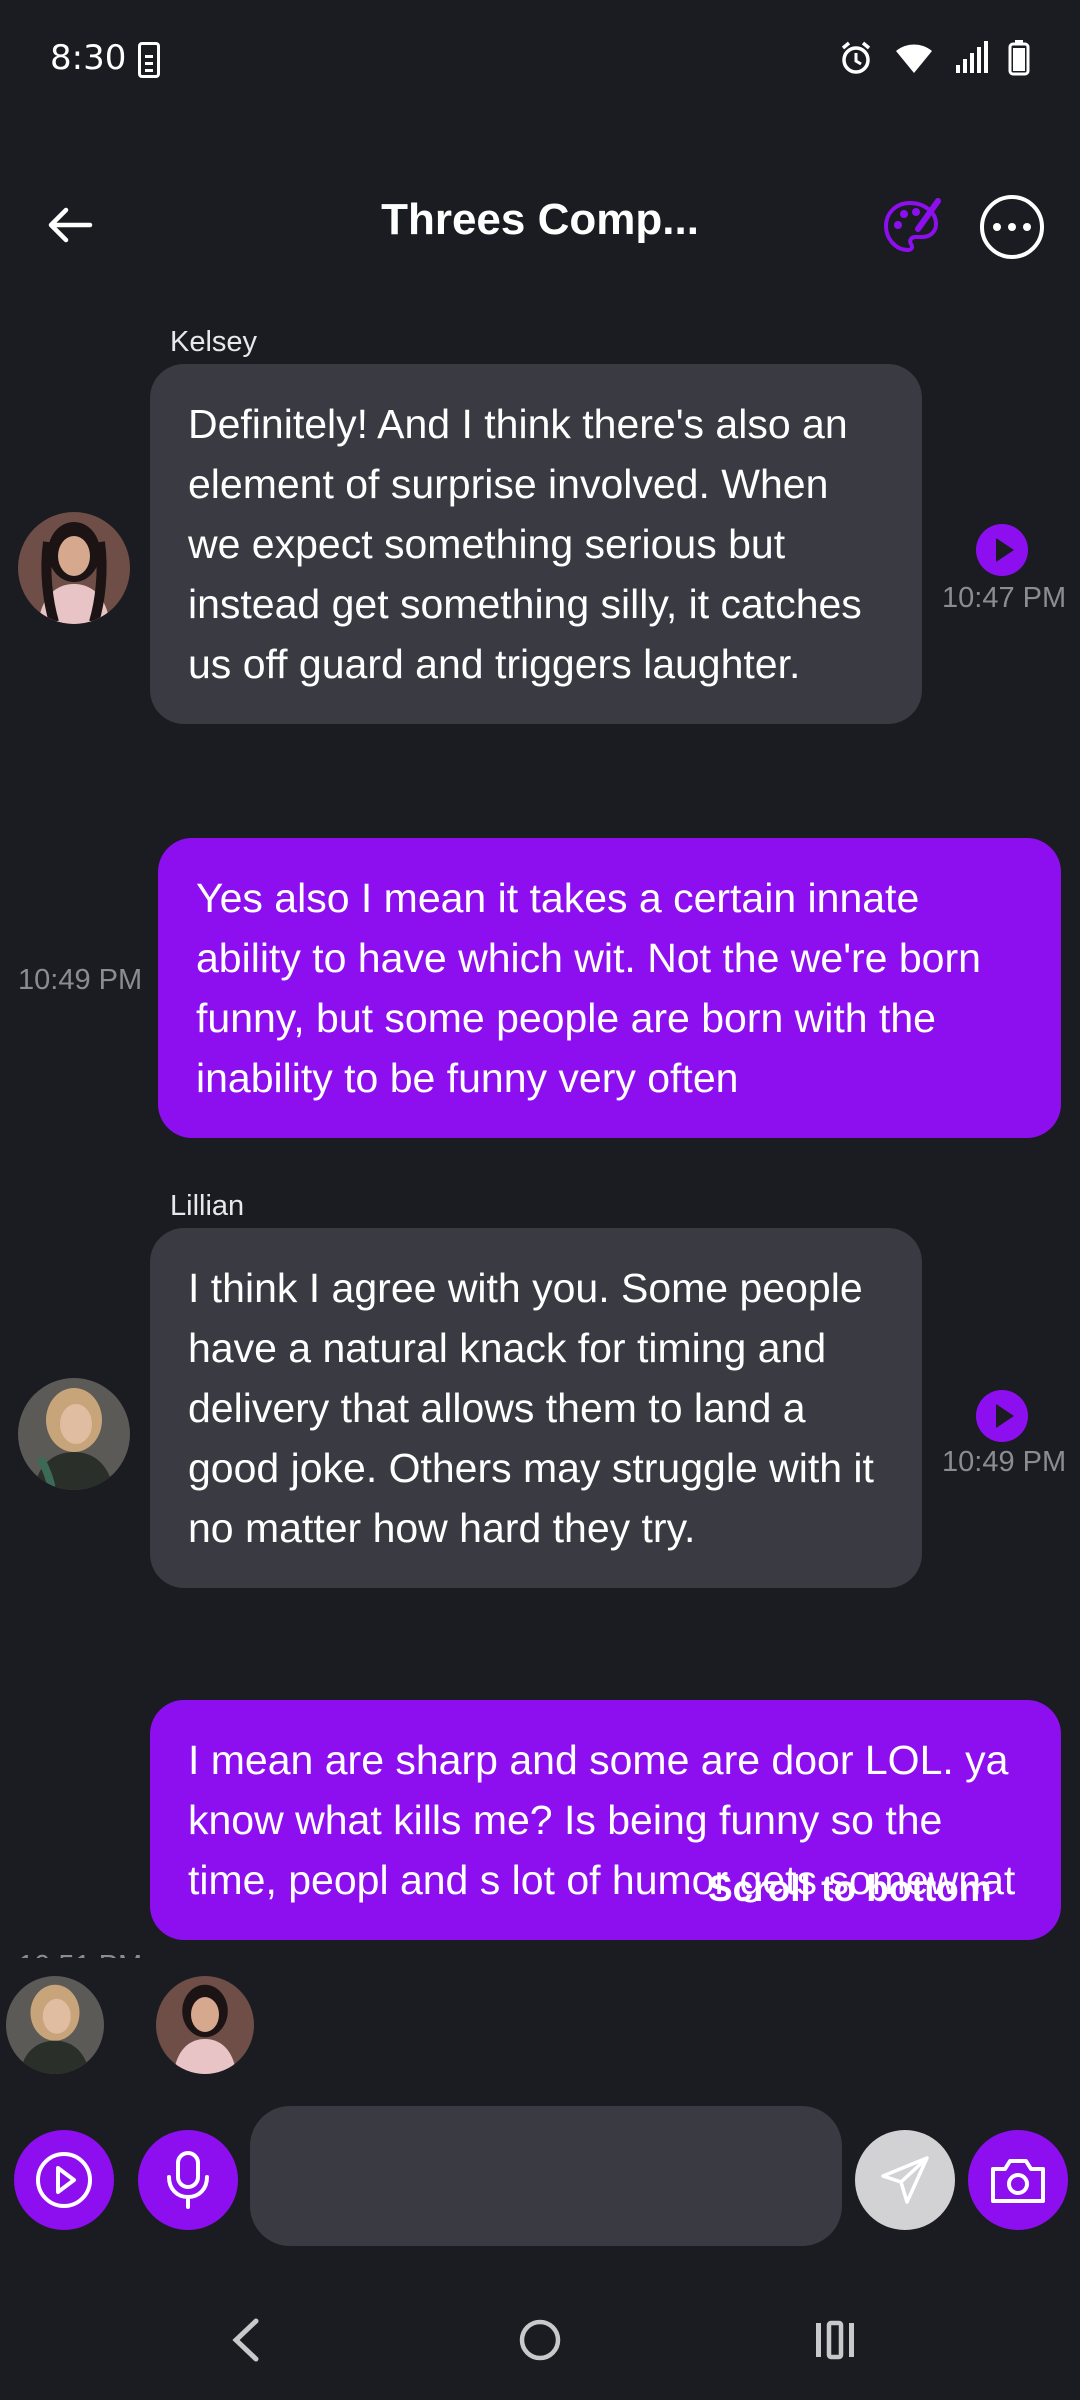 This screenshot has height=2400, width=1080. I want to click on nav-home-button, so click(540, 2340).